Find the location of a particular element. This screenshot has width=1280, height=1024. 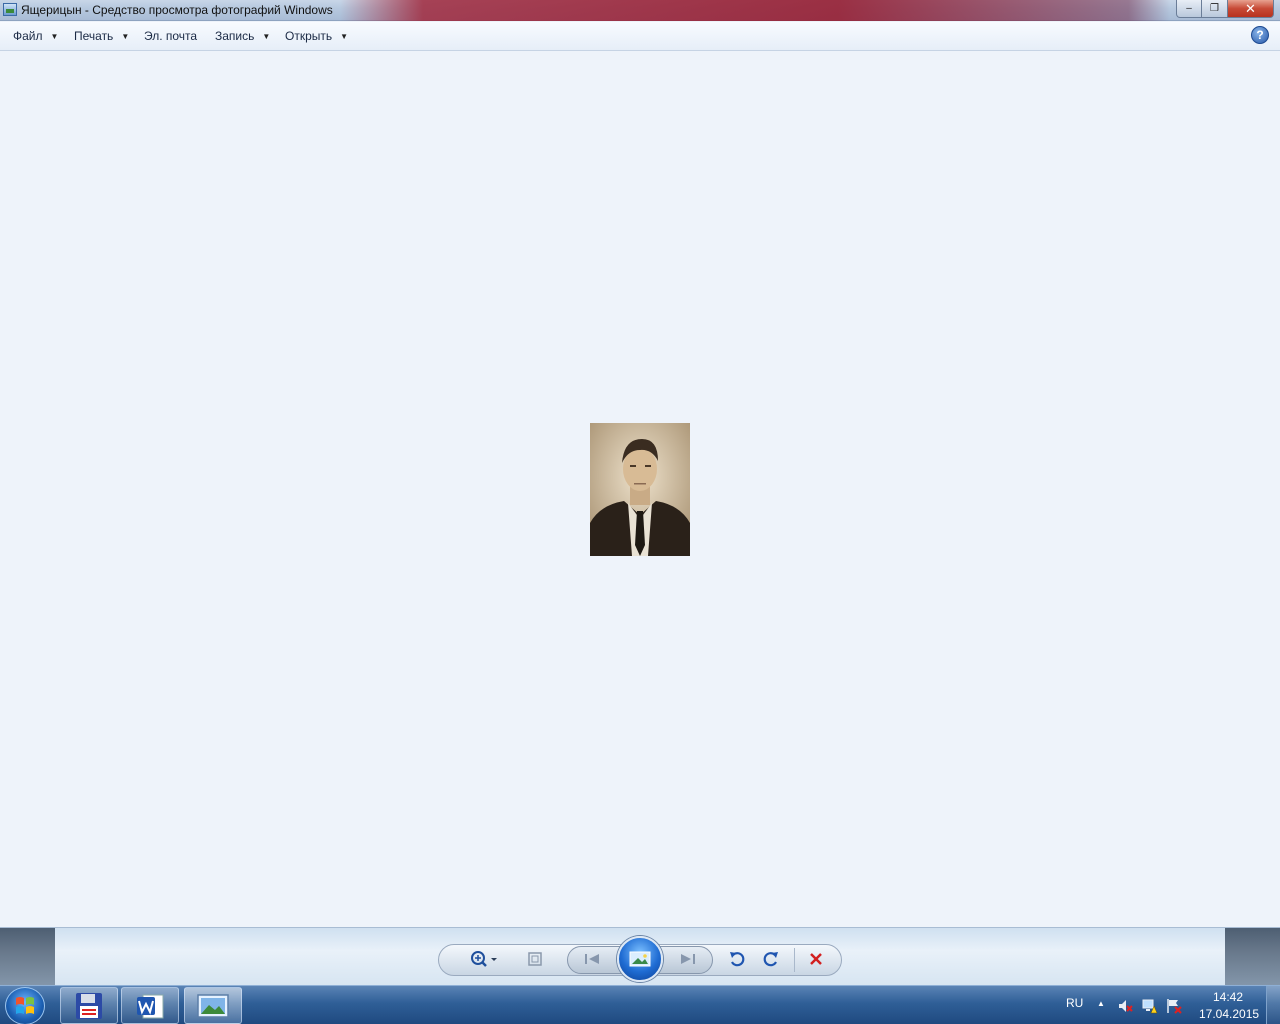

taskbar: RU ▲ 14:42 17.04.2015 is located at coordinates (640, 1004).